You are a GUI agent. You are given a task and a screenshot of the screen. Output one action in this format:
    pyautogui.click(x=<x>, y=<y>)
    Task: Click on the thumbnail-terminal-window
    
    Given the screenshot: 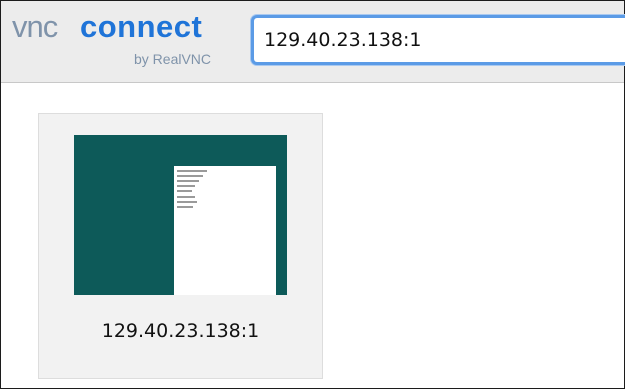 What is the action you would take?
    pyautogui.click(x=225, y=230)
    